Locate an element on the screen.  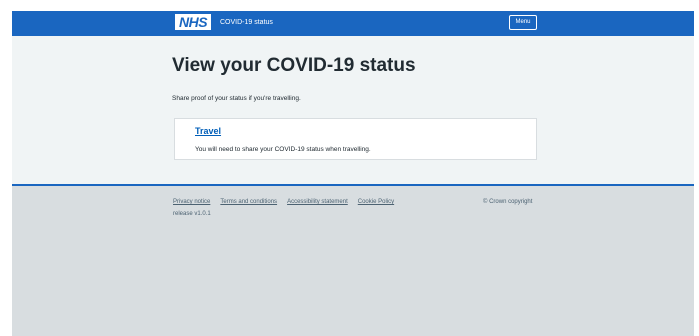
menu-button: Menu is located at coordinates (523, 22).